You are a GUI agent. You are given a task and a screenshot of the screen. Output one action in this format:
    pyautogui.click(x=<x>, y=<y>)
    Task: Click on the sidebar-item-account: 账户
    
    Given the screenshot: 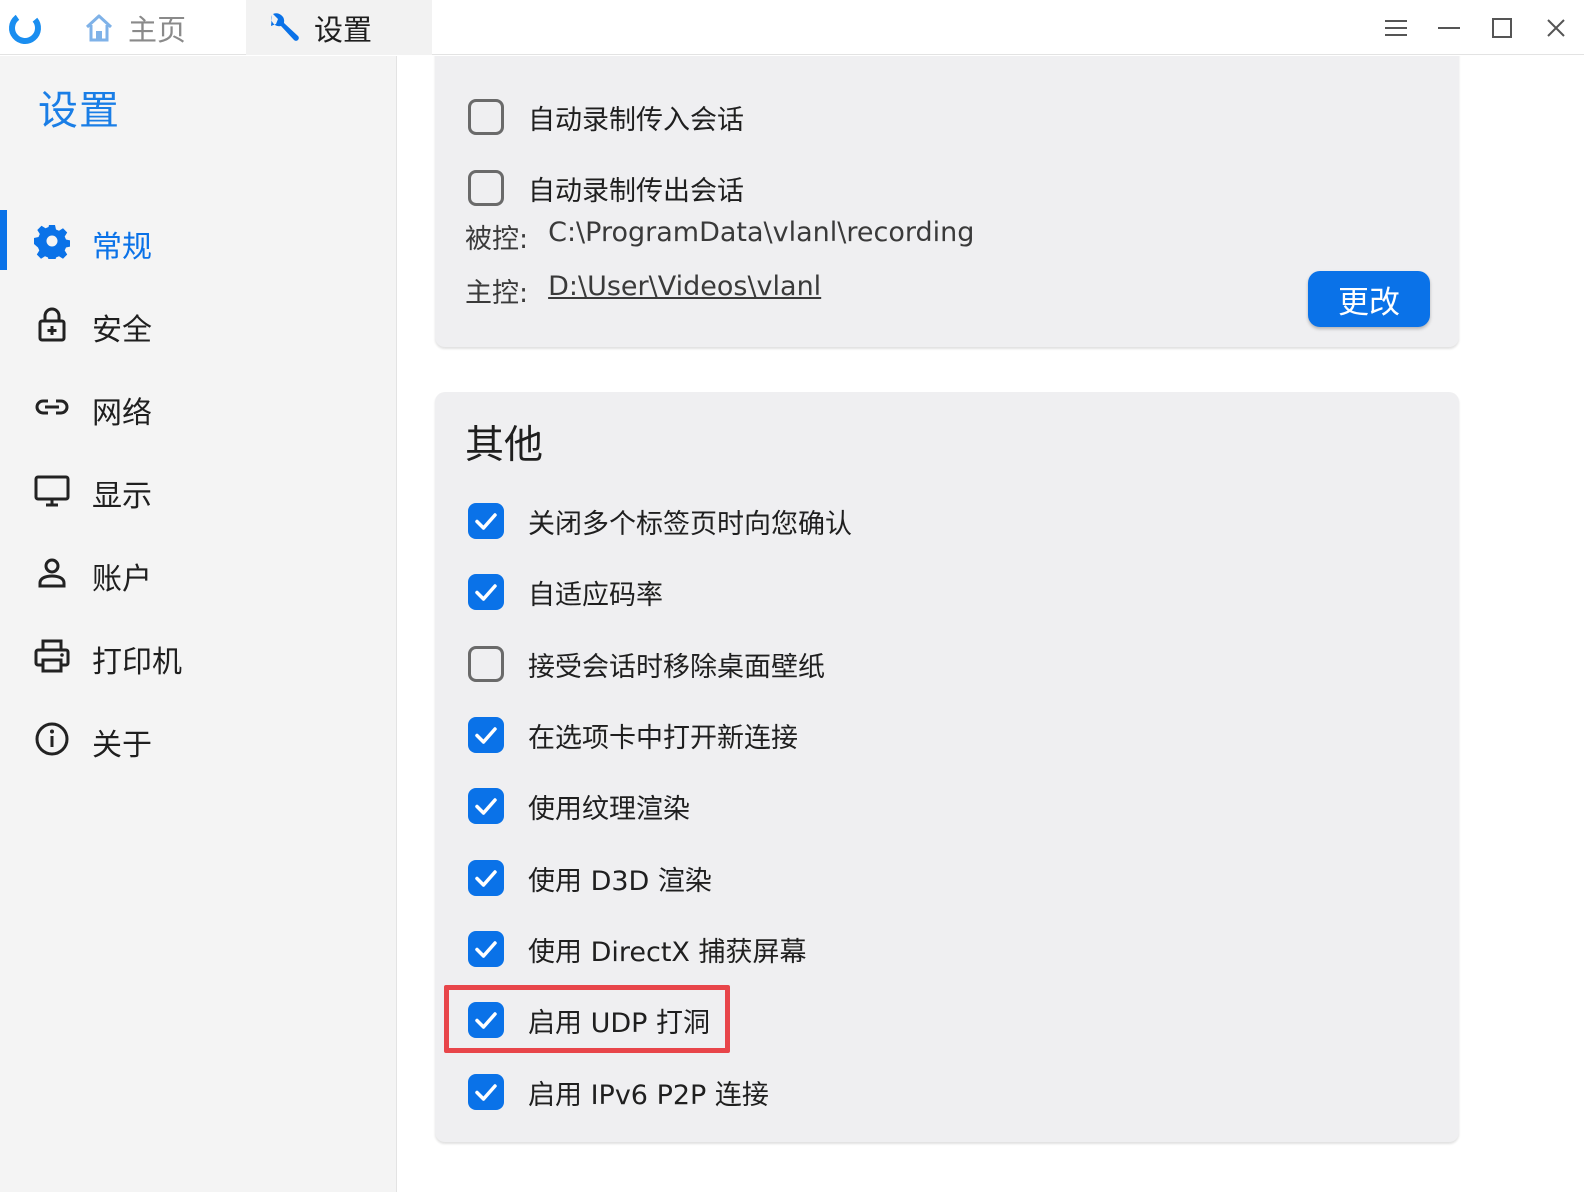 What is the action you would take?
    pyautogui.click(x=198, y=572)
    